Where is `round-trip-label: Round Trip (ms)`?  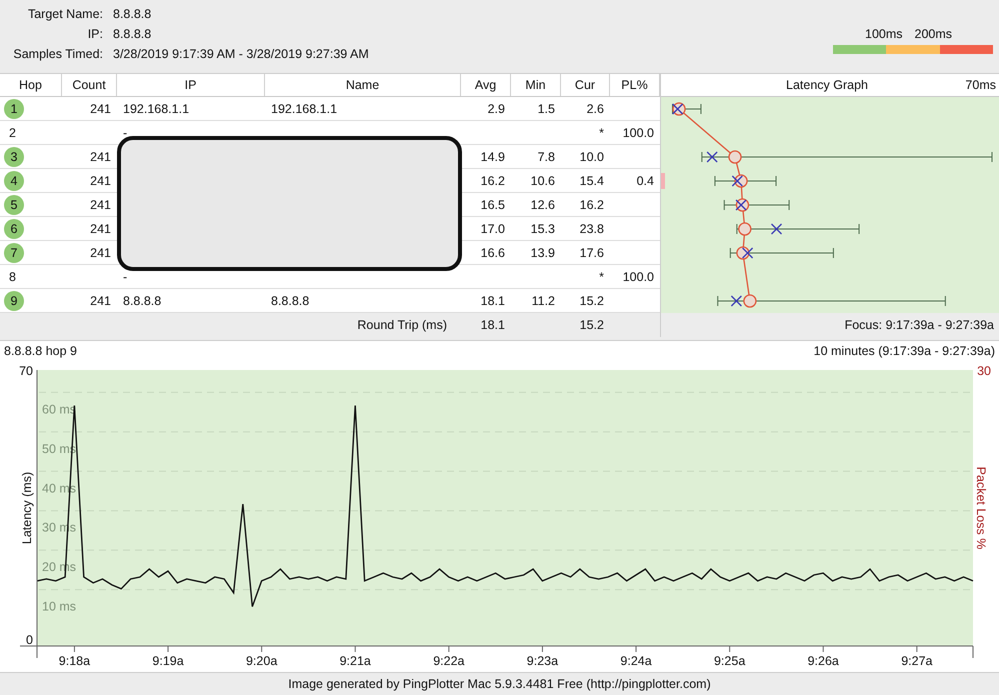
round-trip-label: Round Trip (ms) is located at coordinates (402, 325).